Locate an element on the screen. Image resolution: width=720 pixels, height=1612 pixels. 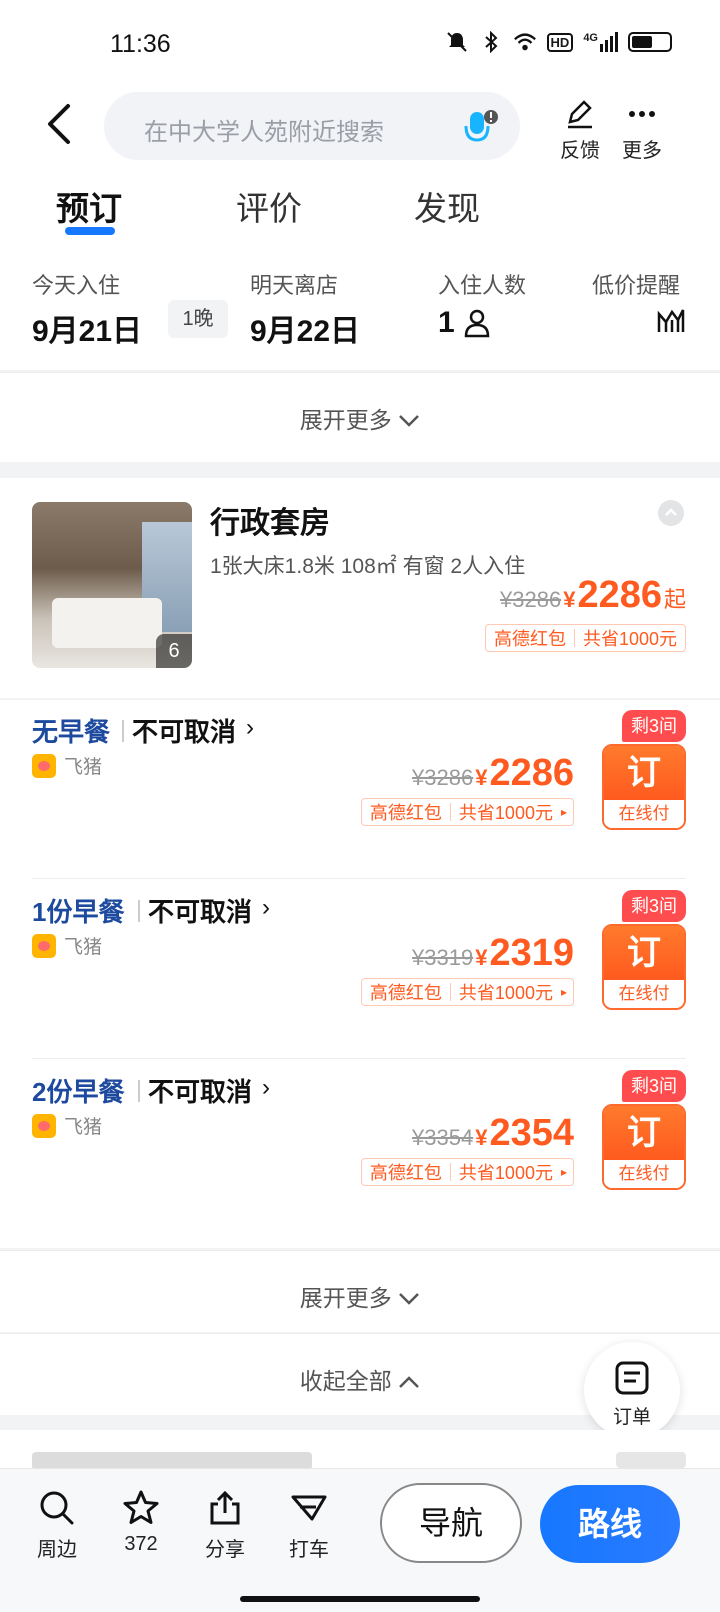
price-alert-button: 低价提醒 is located at coordinates (639, 304).